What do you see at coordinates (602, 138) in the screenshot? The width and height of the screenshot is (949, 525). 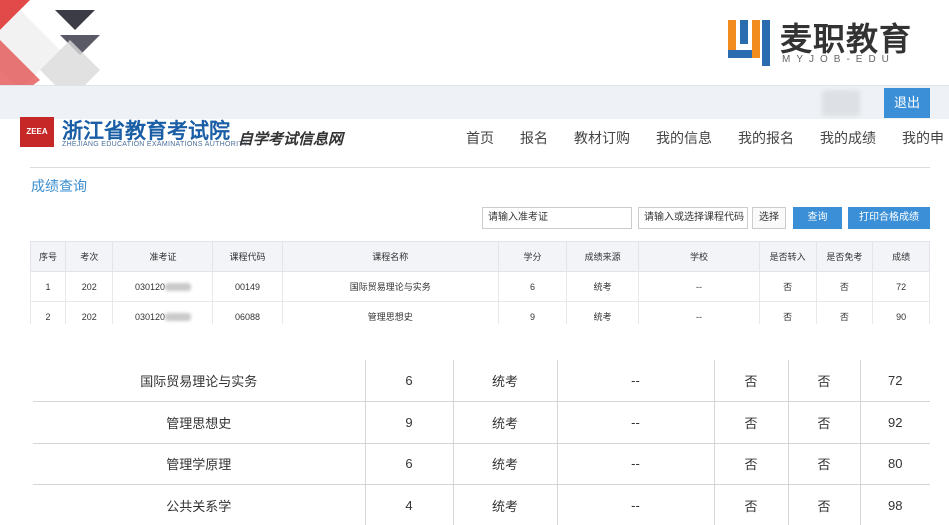 I see `nav-item-textbook-order: 教材订购` at bounding box center [602, 138].